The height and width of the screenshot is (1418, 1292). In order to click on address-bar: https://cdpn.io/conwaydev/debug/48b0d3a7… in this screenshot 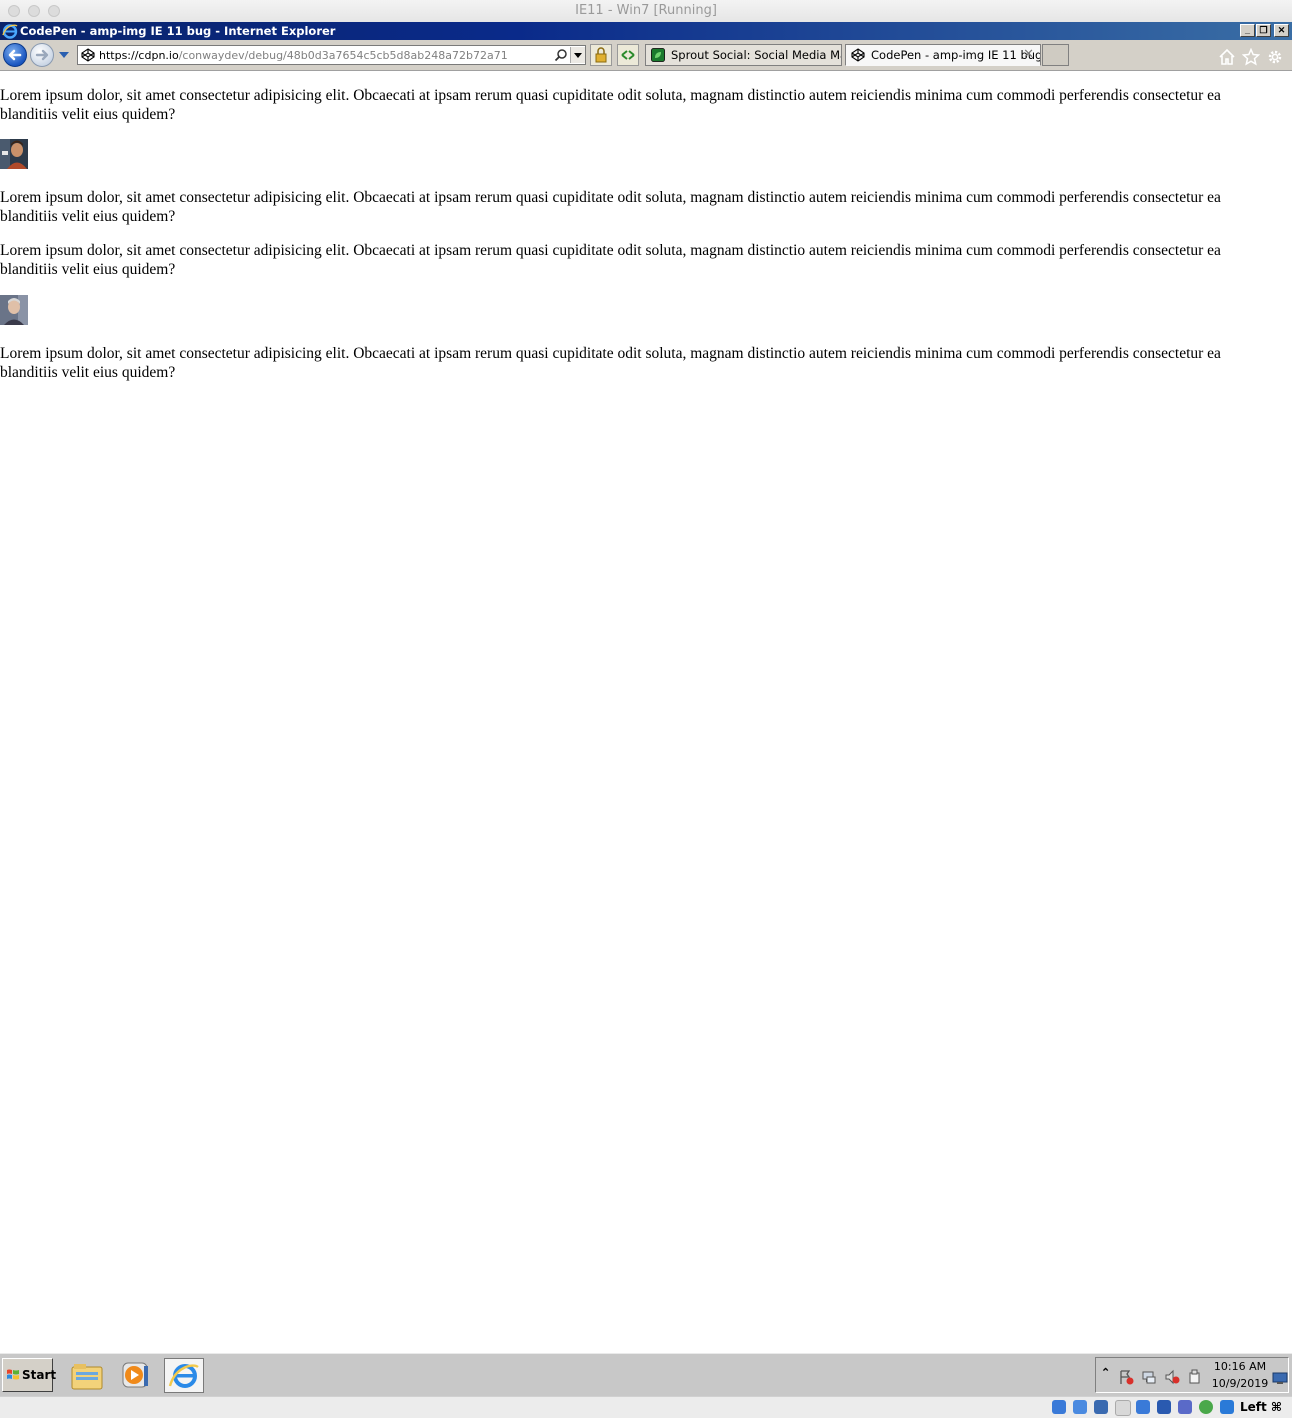, I will do `click(331, 55)`.